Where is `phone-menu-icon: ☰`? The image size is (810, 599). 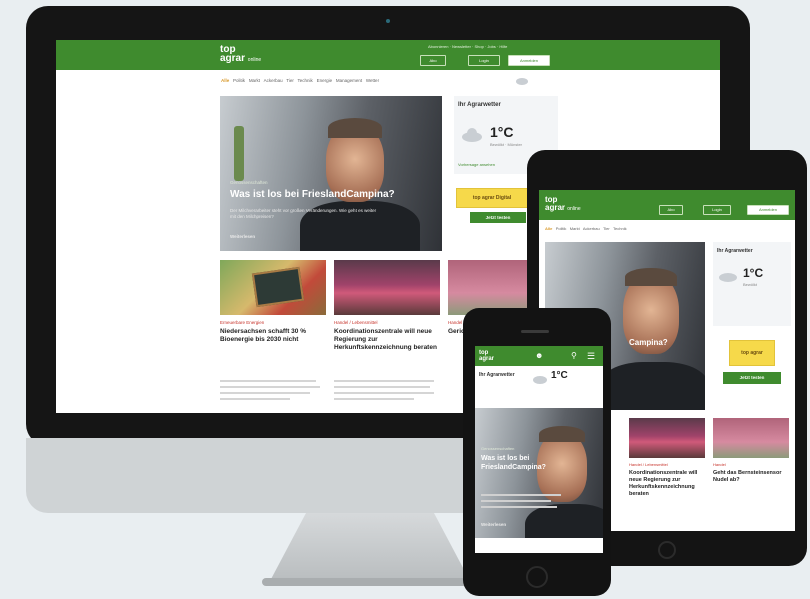 phone-menu-icon: ☰ is located at coordinates (592, 356).